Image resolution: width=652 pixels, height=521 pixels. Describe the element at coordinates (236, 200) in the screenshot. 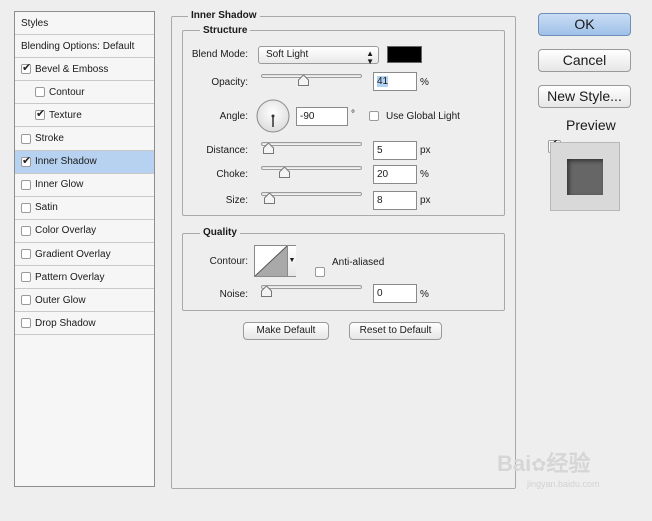

I see `size-label: Size:` at that location.